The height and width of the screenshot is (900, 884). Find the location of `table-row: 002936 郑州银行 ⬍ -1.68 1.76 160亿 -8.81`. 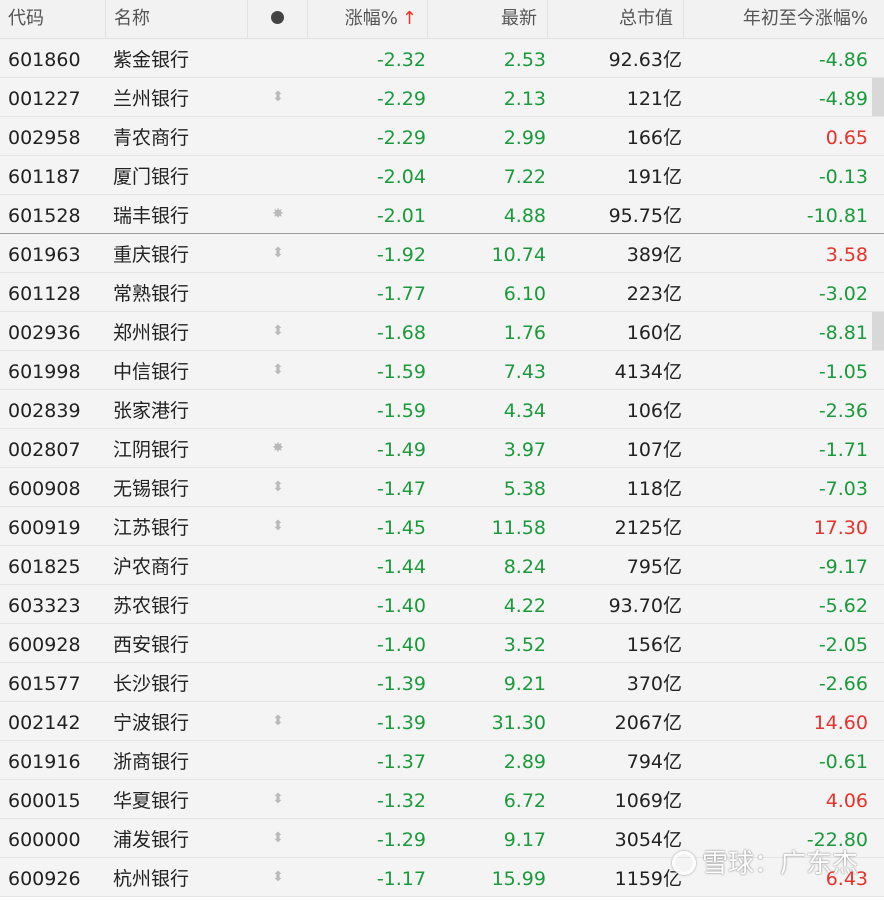

table-row: 002936 郑州银行 ⬍ -1.68 1.76 160亿 -8.81 is located at coordinates (442, 331).